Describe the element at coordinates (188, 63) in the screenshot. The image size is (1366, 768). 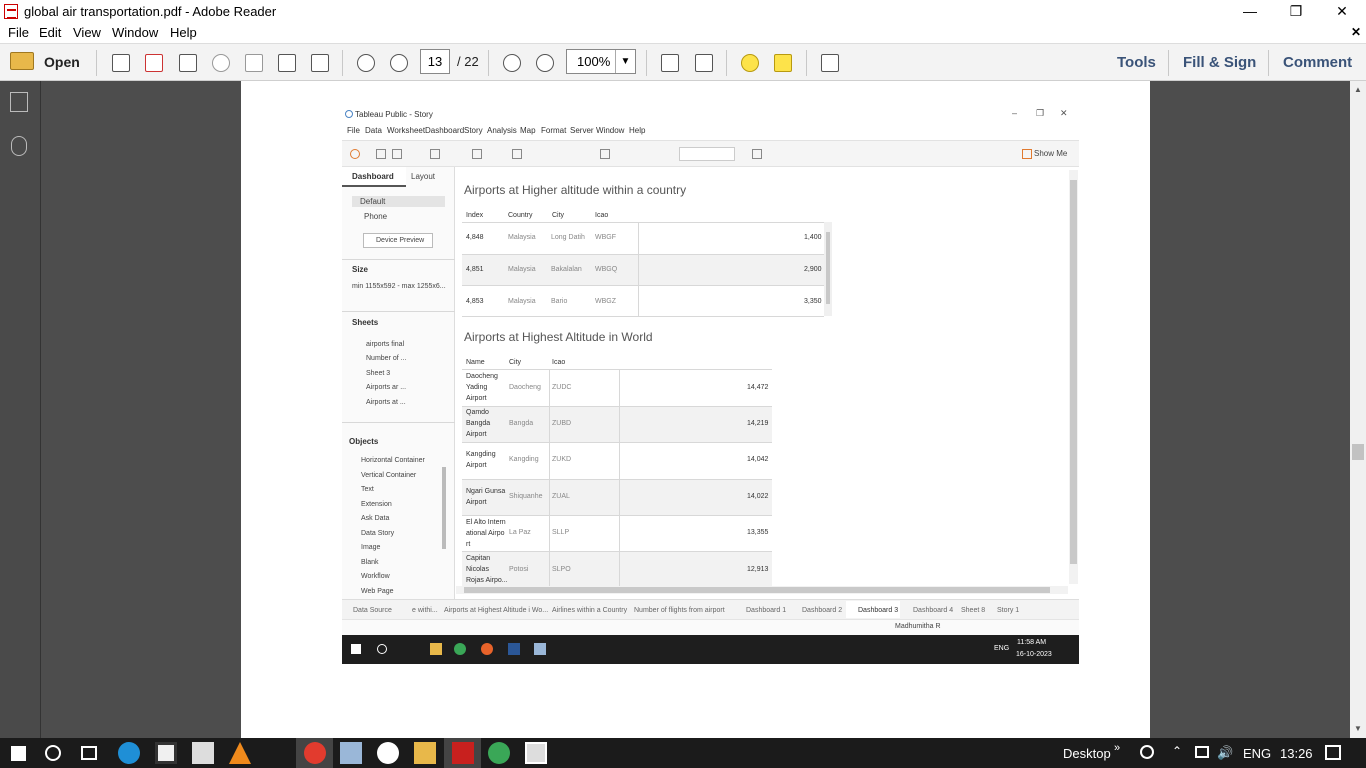
I see `edit-pdf-button` at that location.